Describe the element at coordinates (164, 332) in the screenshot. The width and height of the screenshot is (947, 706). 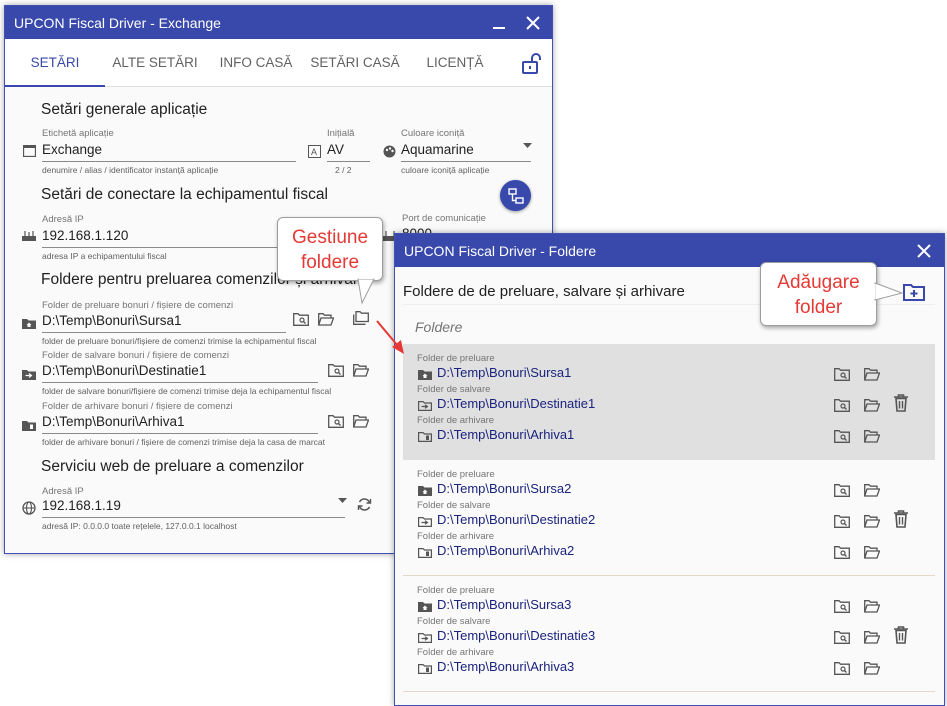
I see `intake-folder-underline` at that location.